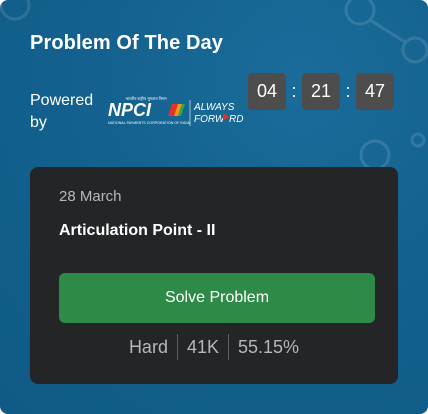  Describe the element at coordinates (62, 111) in the screenshot. I see `powered-by-label: Powered by` at that location.